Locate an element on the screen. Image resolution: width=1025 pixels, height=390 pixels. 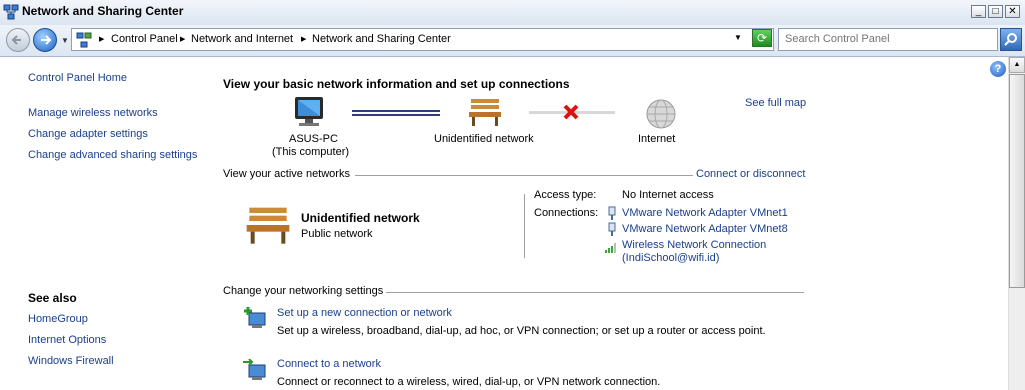
no-connection-x-icon is located at coordinates (571, 112).